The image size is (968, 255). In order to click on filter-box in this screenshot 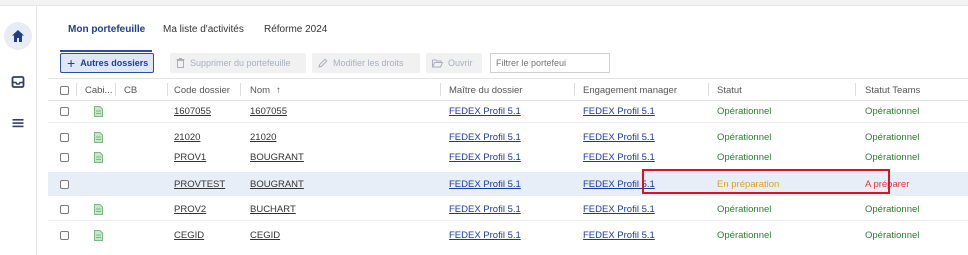, I will do `click(550, 63)`.